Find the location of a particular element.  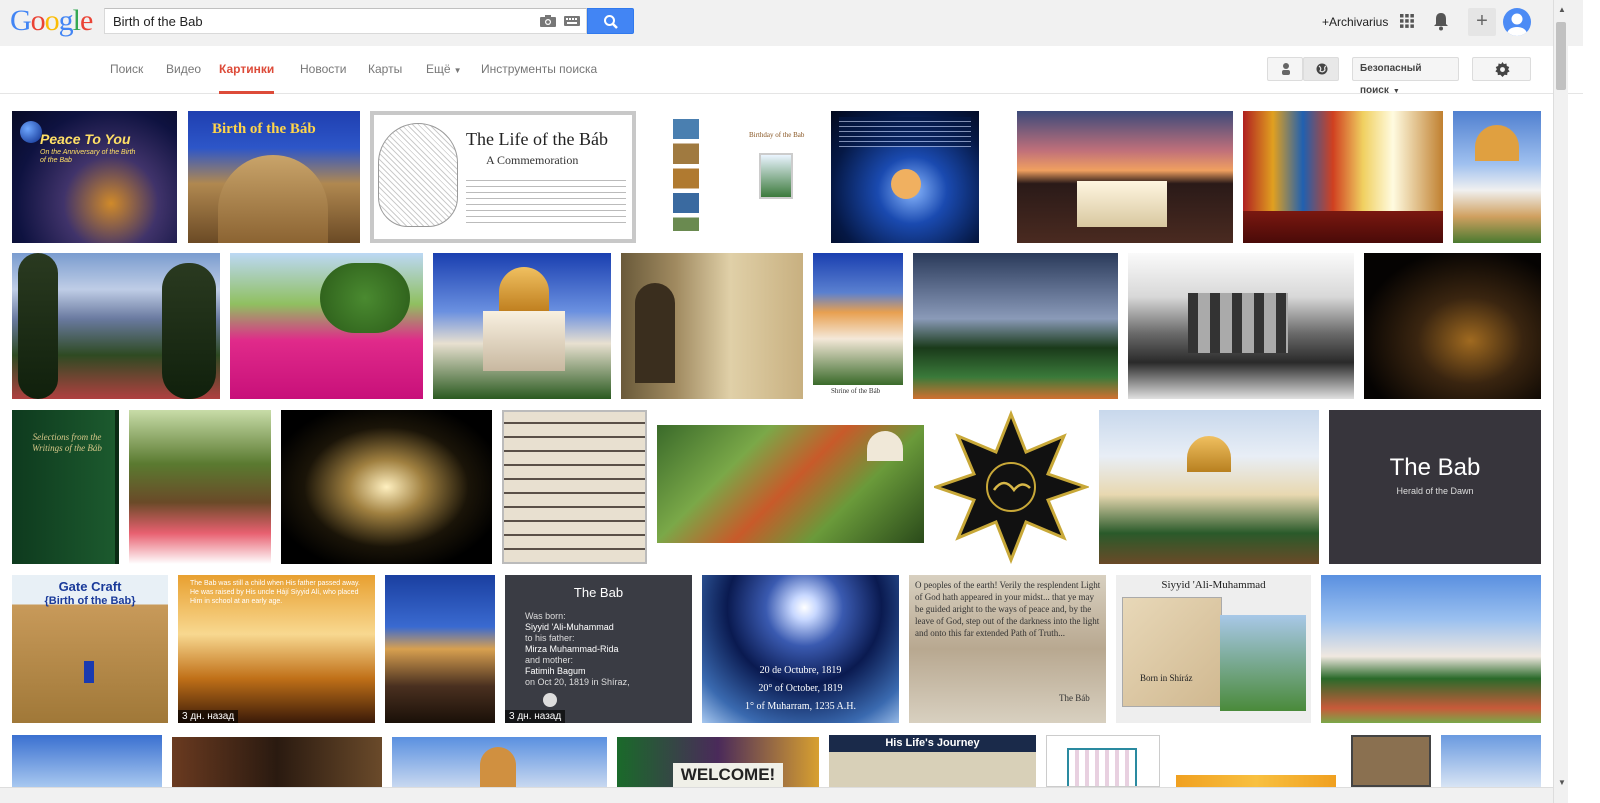

keyboard-icon is located at coordinates (572, 21).